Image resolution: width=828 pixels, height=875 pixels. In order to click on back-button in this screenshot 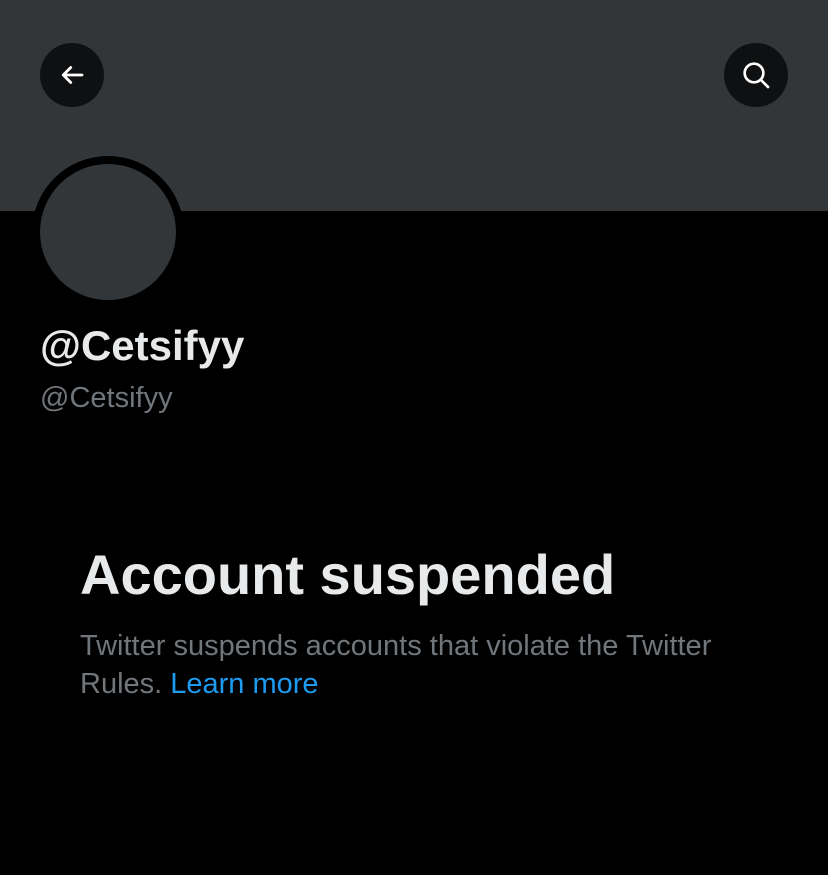, I will do `click(72, 75)`.